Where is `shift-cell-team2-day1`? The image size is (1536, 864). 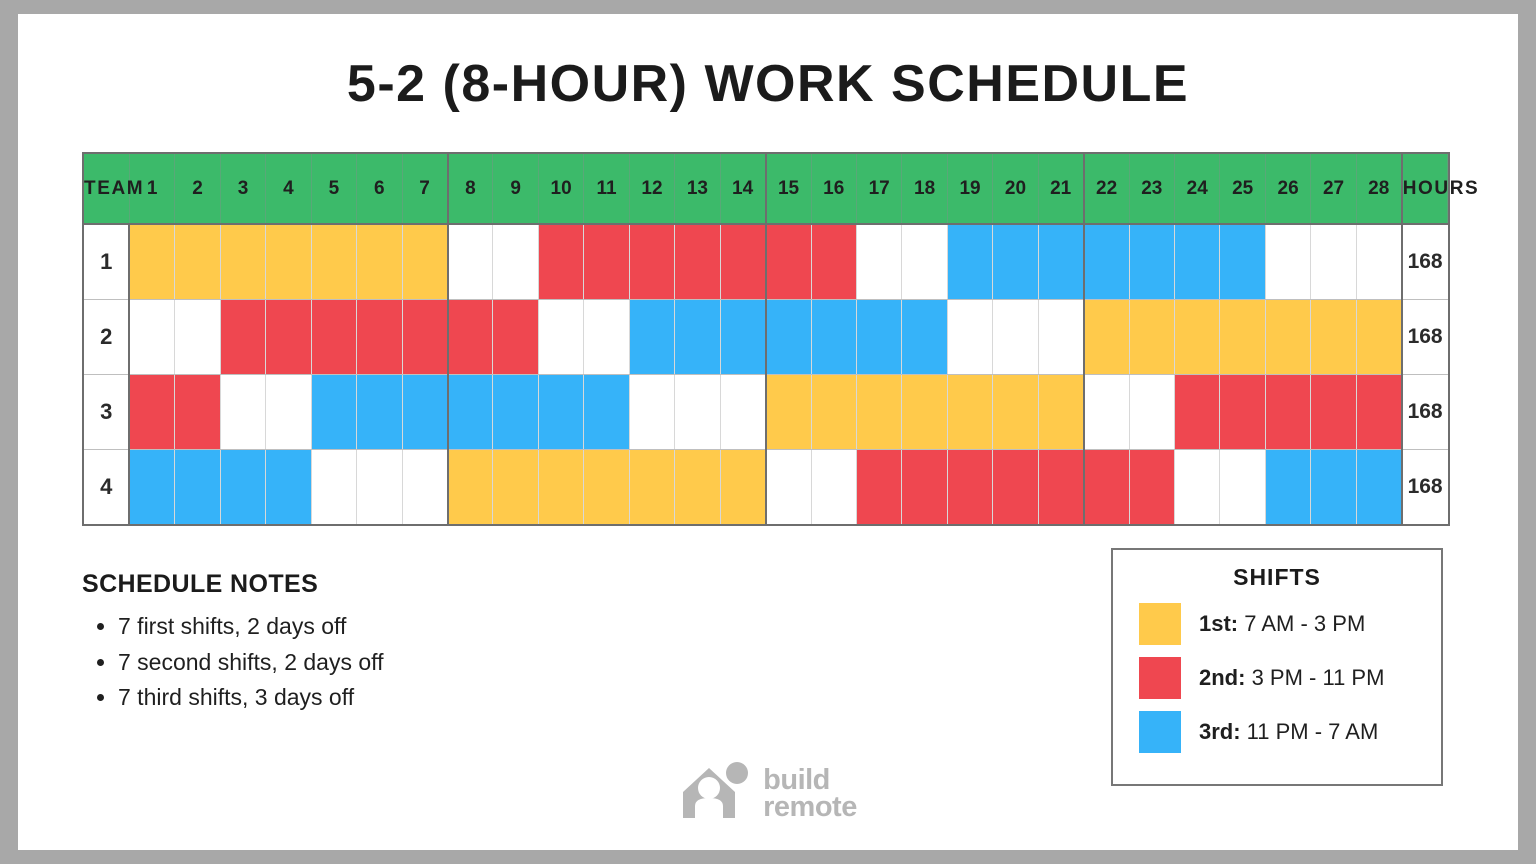 shift-cell-team2-day1 is located at coordinates (152, 337).